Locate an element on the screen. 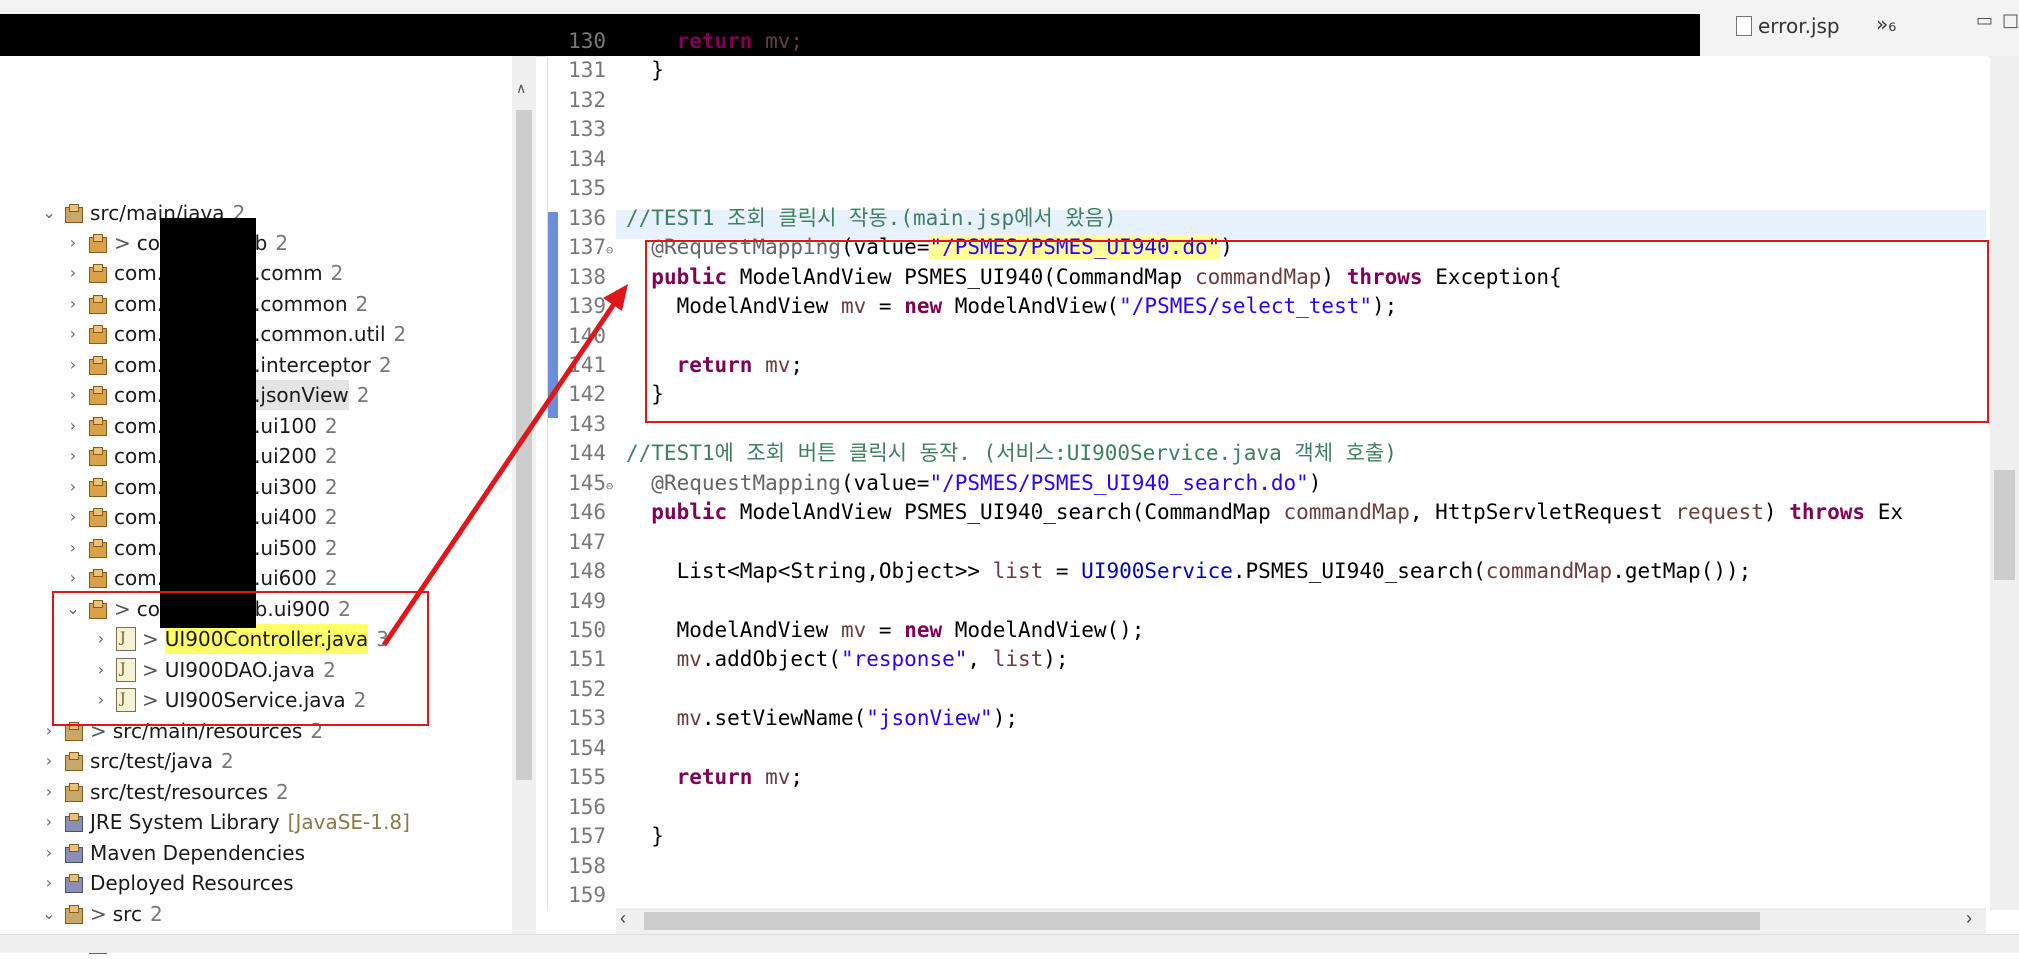 Image resolution: width=2019 pixels, height=959 pixels. code-token: throws is located at coordinates (1827, 512).